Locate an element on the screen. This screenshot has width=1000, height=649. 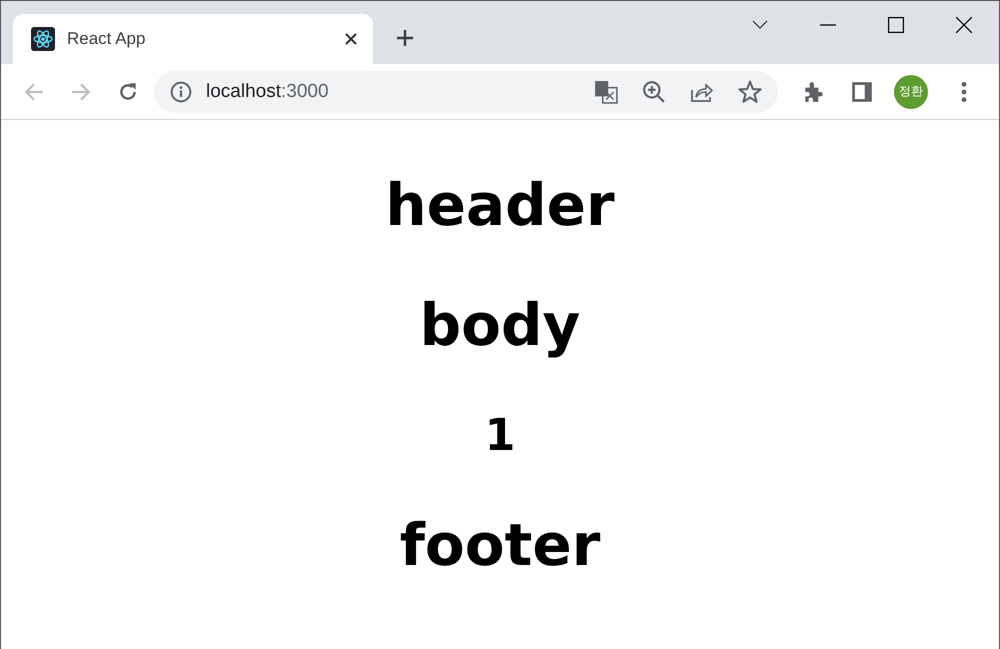
plus-icon is located at coordinates (405, 38).